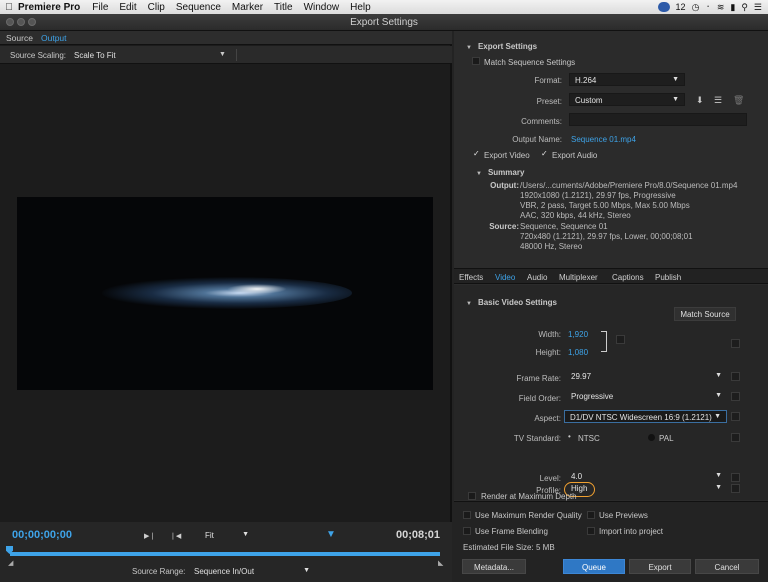 This screenshot has height=582, width=768. Describe the element at coordinates (149, 536) in the screenshot. I see `set-in-point-icon: ▶❘` at that location.